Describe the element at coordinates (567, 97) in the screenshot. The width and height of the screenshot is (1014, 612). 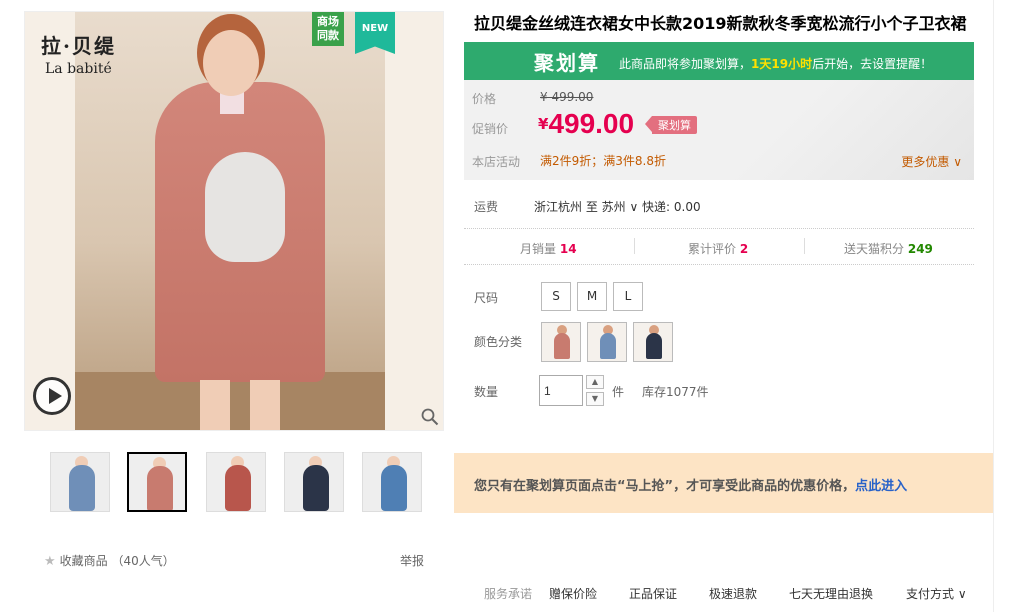
I see `original-price: ¥ 499.00` at that location.